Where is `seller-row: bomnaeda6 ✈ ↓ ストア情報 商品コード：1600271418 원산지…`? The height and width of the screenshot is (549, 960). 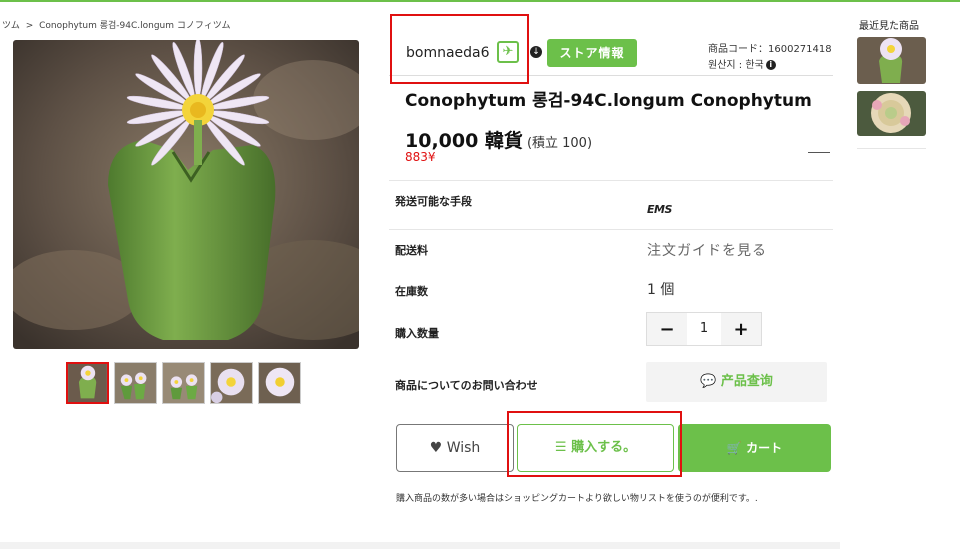
seller-row: bomnaeda6 ✈ ↓ ストア情報 商品コード：1600271418 원산지… is located at coordinates (611, 45).